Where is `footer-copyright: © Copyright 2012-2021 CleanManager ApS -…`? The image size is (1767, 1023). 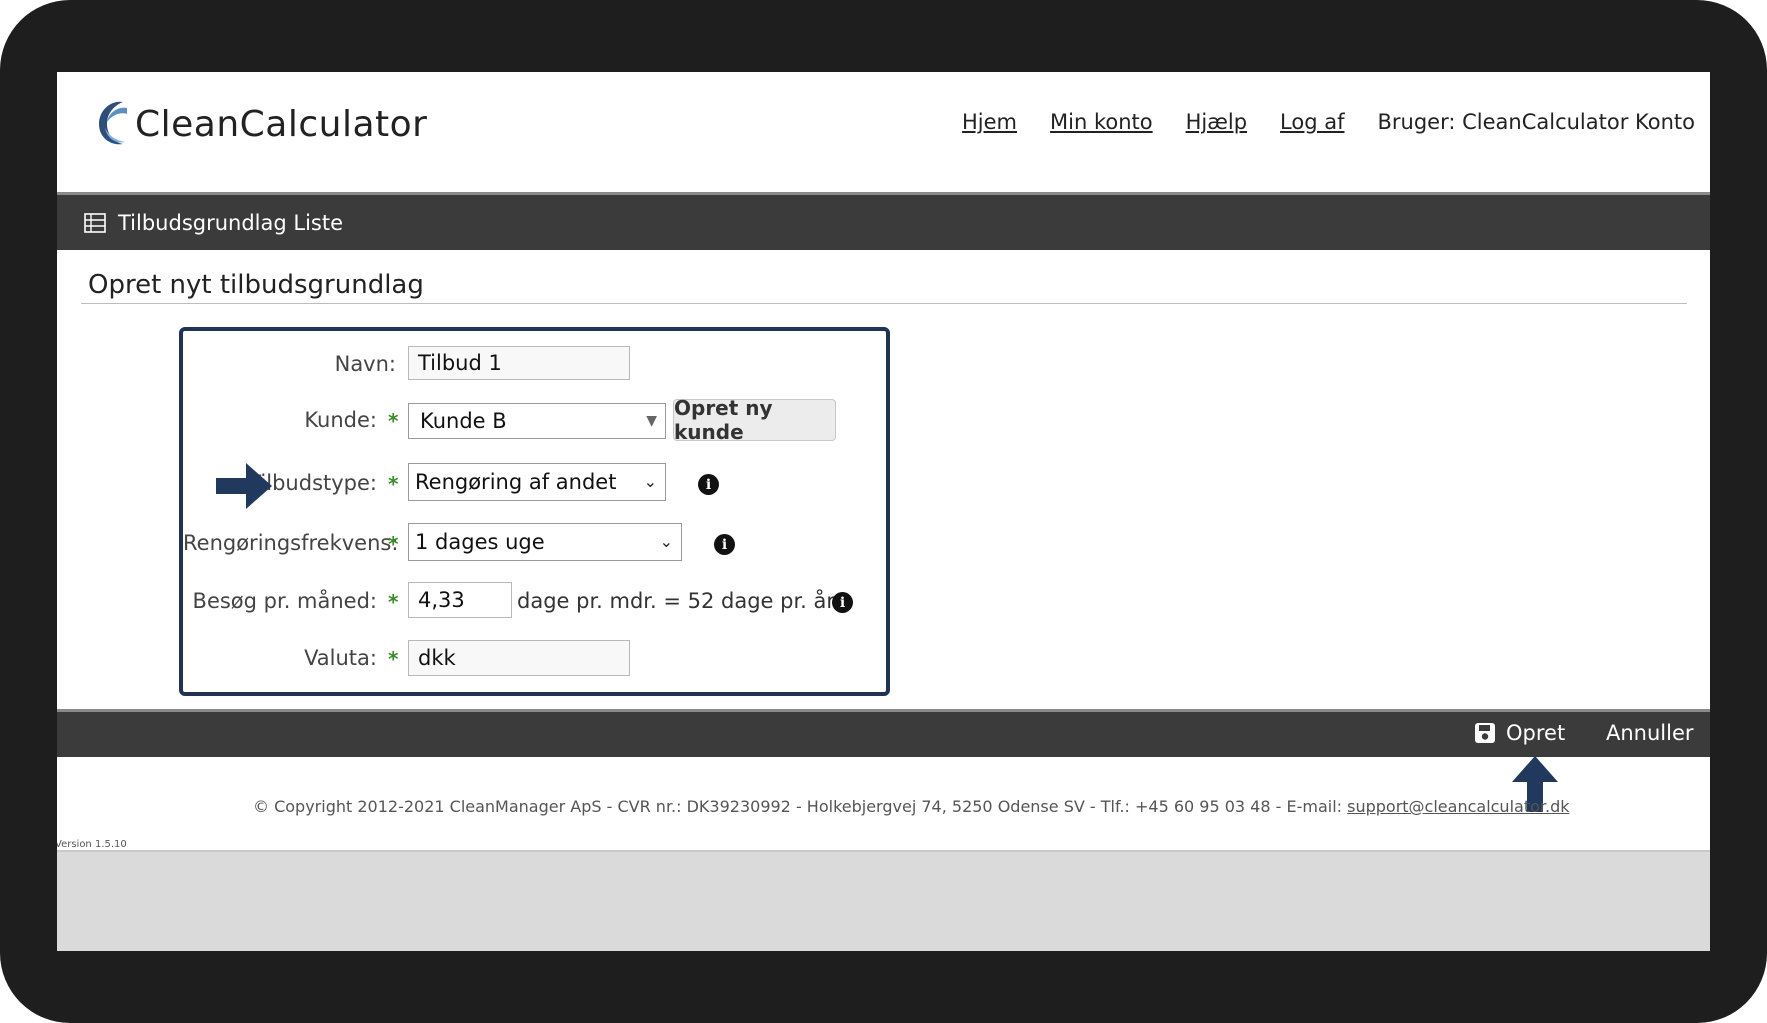 footer-copyright: © Copyright 2012-2021 CleanManager ApS -… is located at coordinates (911, 806).